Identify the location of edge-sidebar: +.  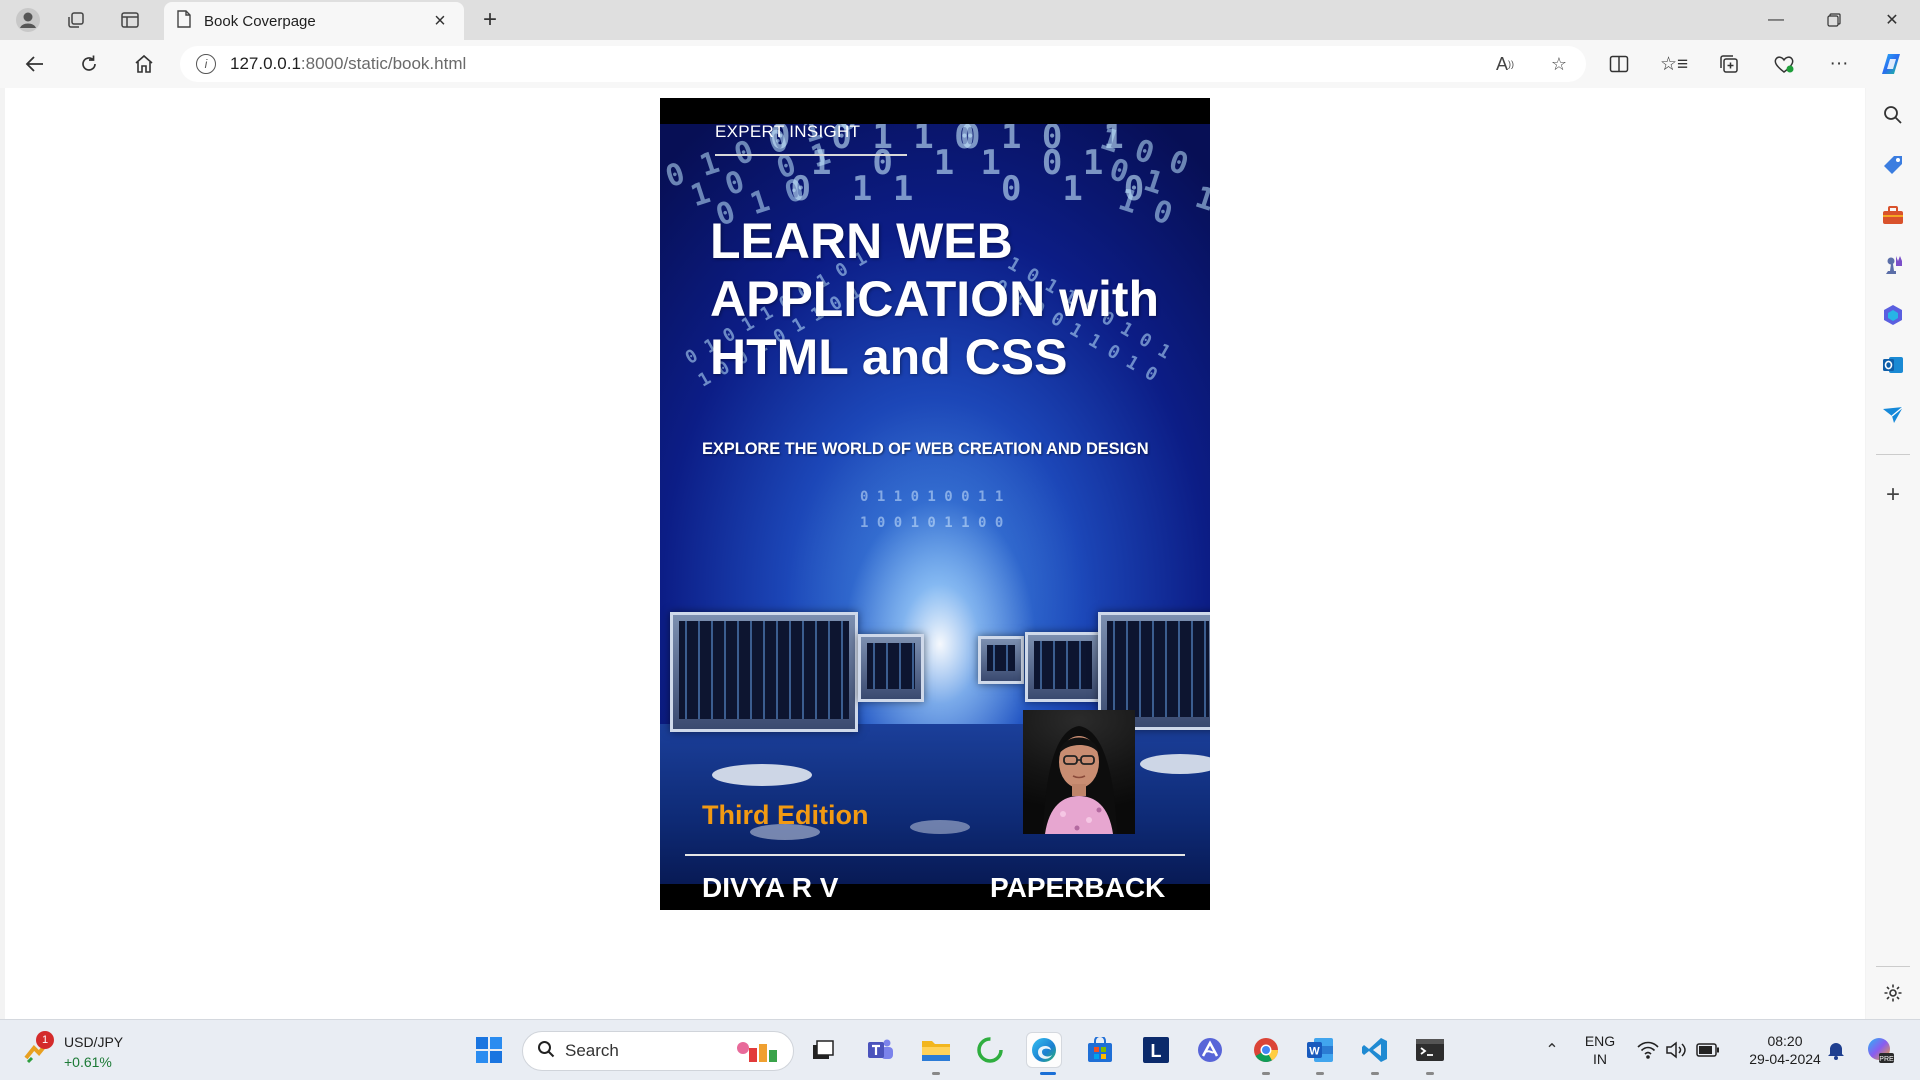
(1893, 553).